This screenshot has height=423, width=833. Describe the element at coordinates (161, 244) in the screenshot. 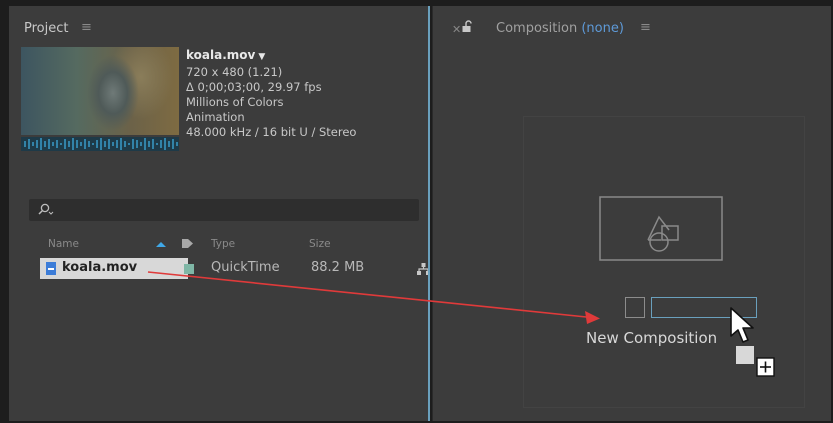

I see `sort-ascending-icon` at that location.